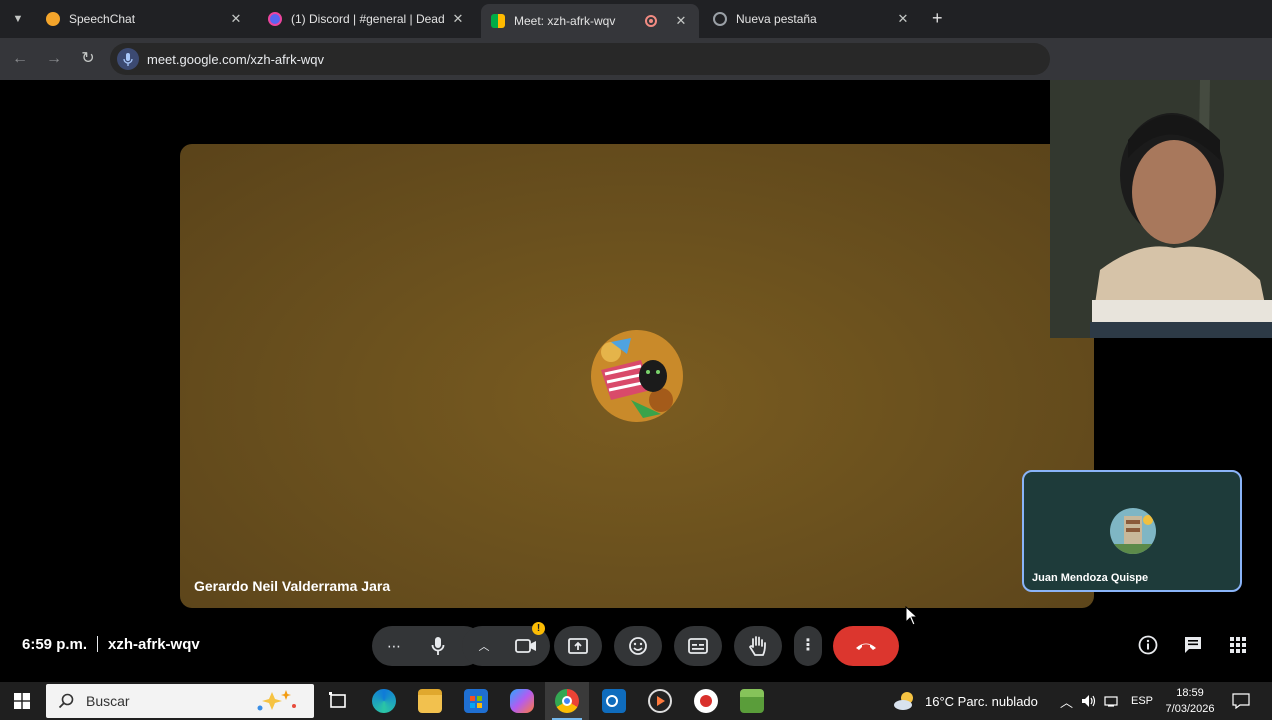 The height and width of the screenshot is (720, 1272). Describe the element at coordinates (20, 59) in the screenshot. I see `back-arrow-icon: ←` at that location.